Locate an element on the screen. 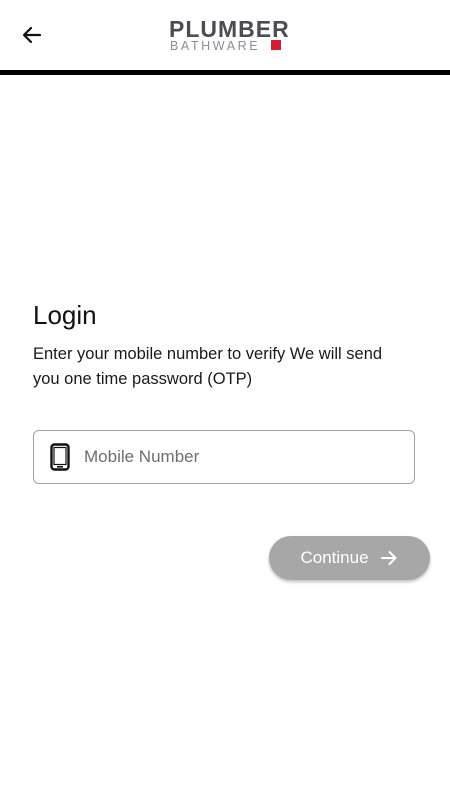  continue-button-label: Continue is located at coordinates (334, 557).